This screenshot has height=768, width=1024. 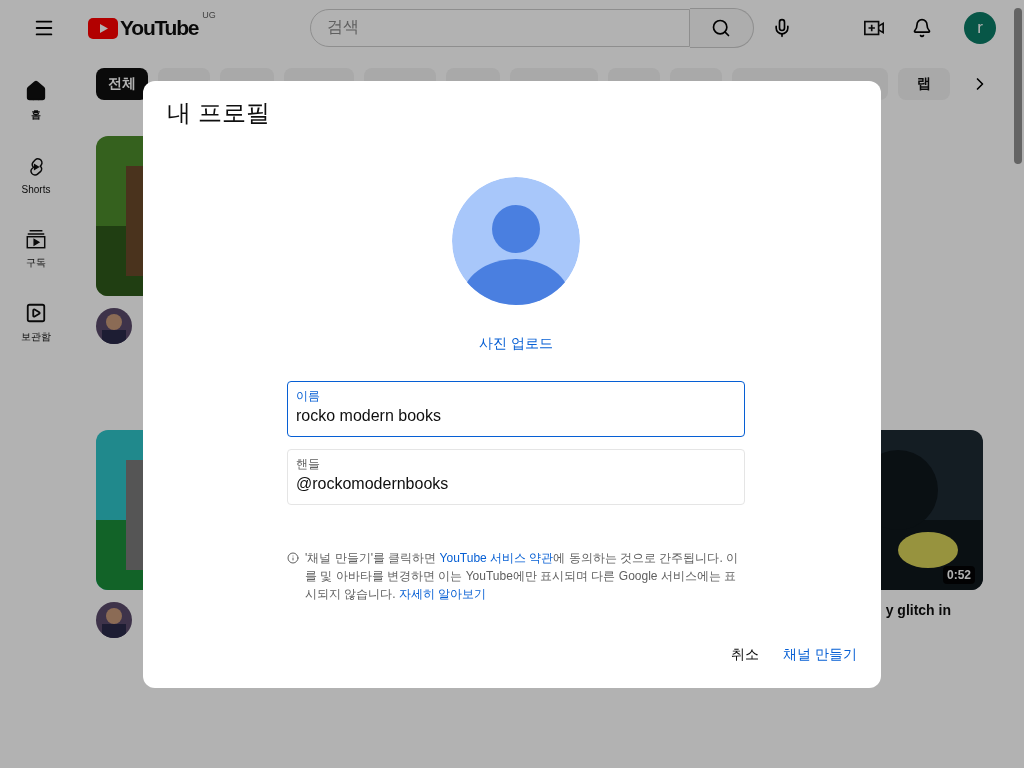 What do you see at coordinates (36, 115) in the screenshot?
I see `sidebar-label: 홈` at bounding box center [36, 115].